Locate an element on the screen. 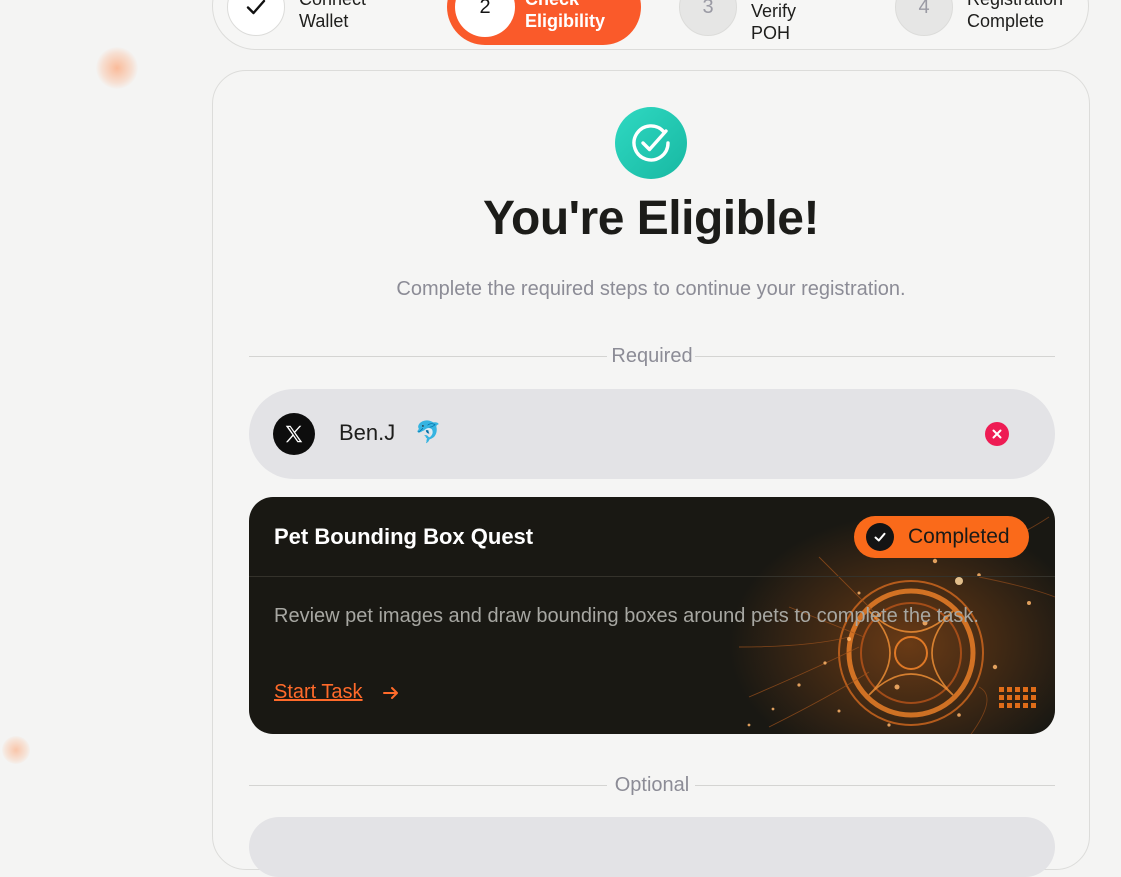  page-title: You're Eligible! is located at coordinates (651, 218).